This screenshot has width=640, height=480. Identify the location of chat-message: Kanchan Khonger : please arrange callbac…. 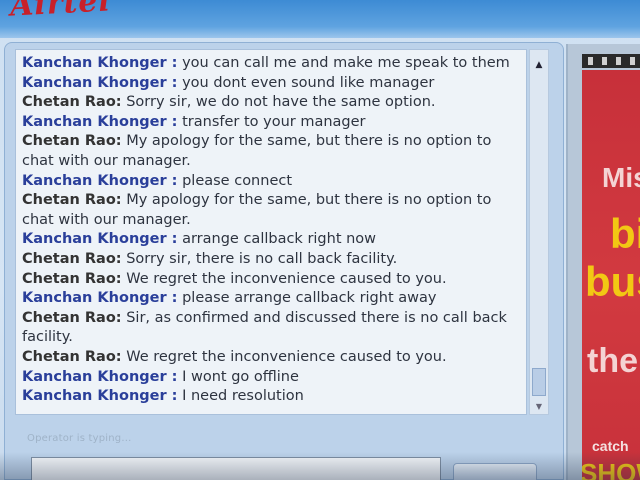
(274, 299).